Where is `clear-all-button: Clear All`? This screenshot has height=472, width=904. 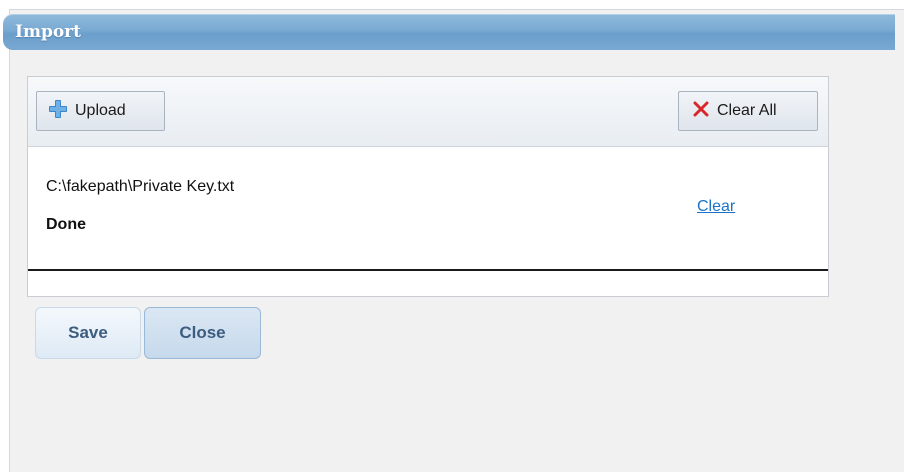
clear-all-button: Clear All is located at coordinates (748, 111).